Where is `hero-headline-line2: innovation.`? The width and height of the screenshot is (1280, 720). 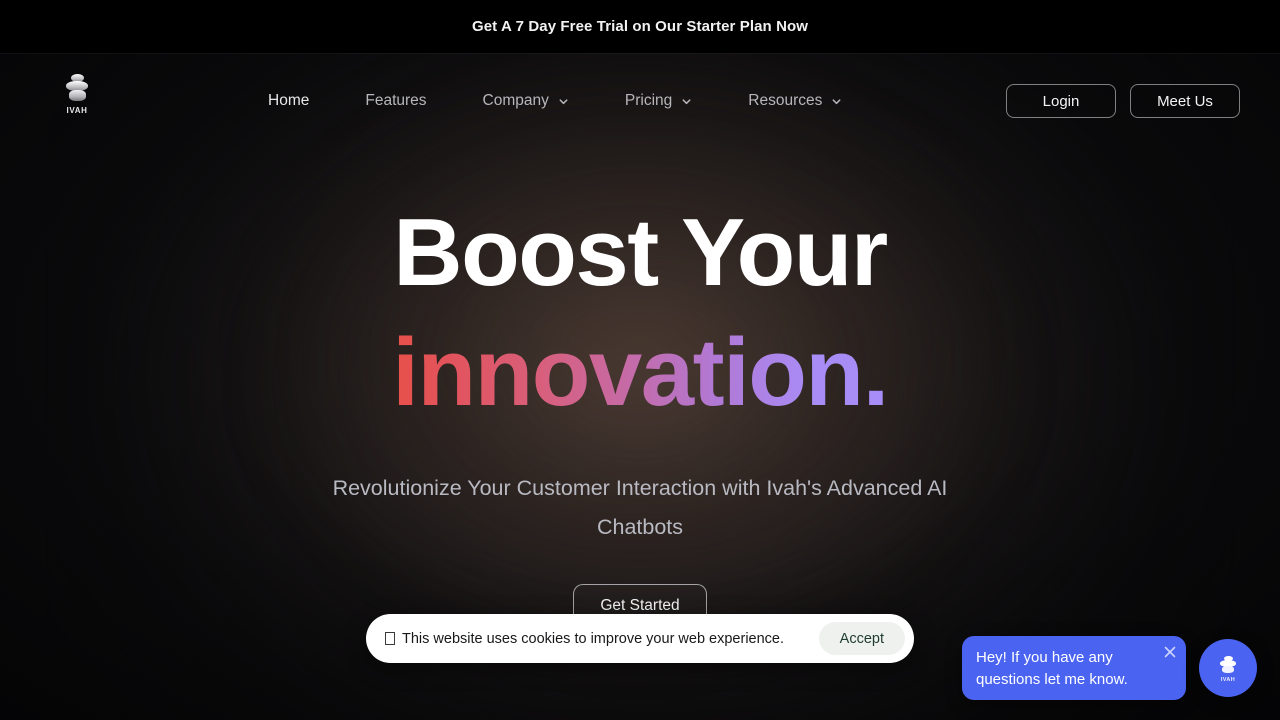 hero-headline-line2: innovation. is located at coordinates (640, 372).